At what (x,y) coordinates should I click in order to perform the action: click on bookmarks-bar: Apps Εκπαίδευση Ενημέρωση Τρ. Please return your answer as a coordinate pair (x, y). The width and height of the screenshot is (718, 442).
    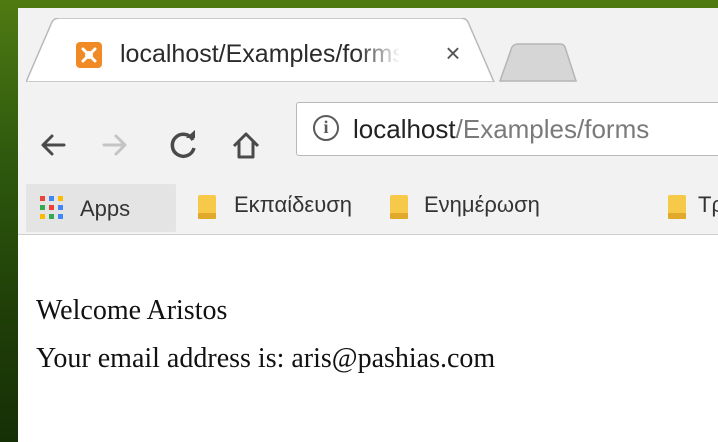
    Looking at the image, I should click on (368, 207).